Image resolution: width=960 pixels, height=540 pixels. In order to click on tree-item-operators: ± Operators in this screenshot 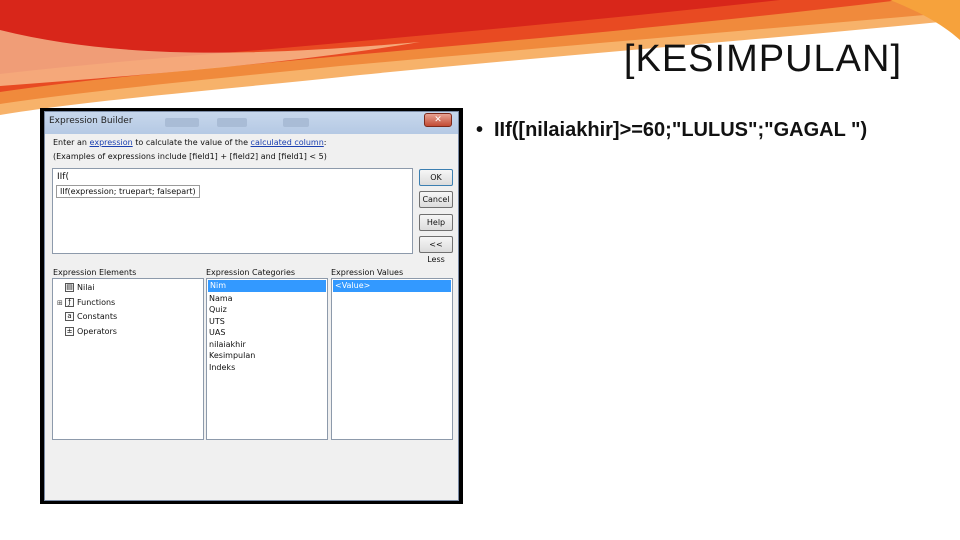, I will do `click(130, 332)`.